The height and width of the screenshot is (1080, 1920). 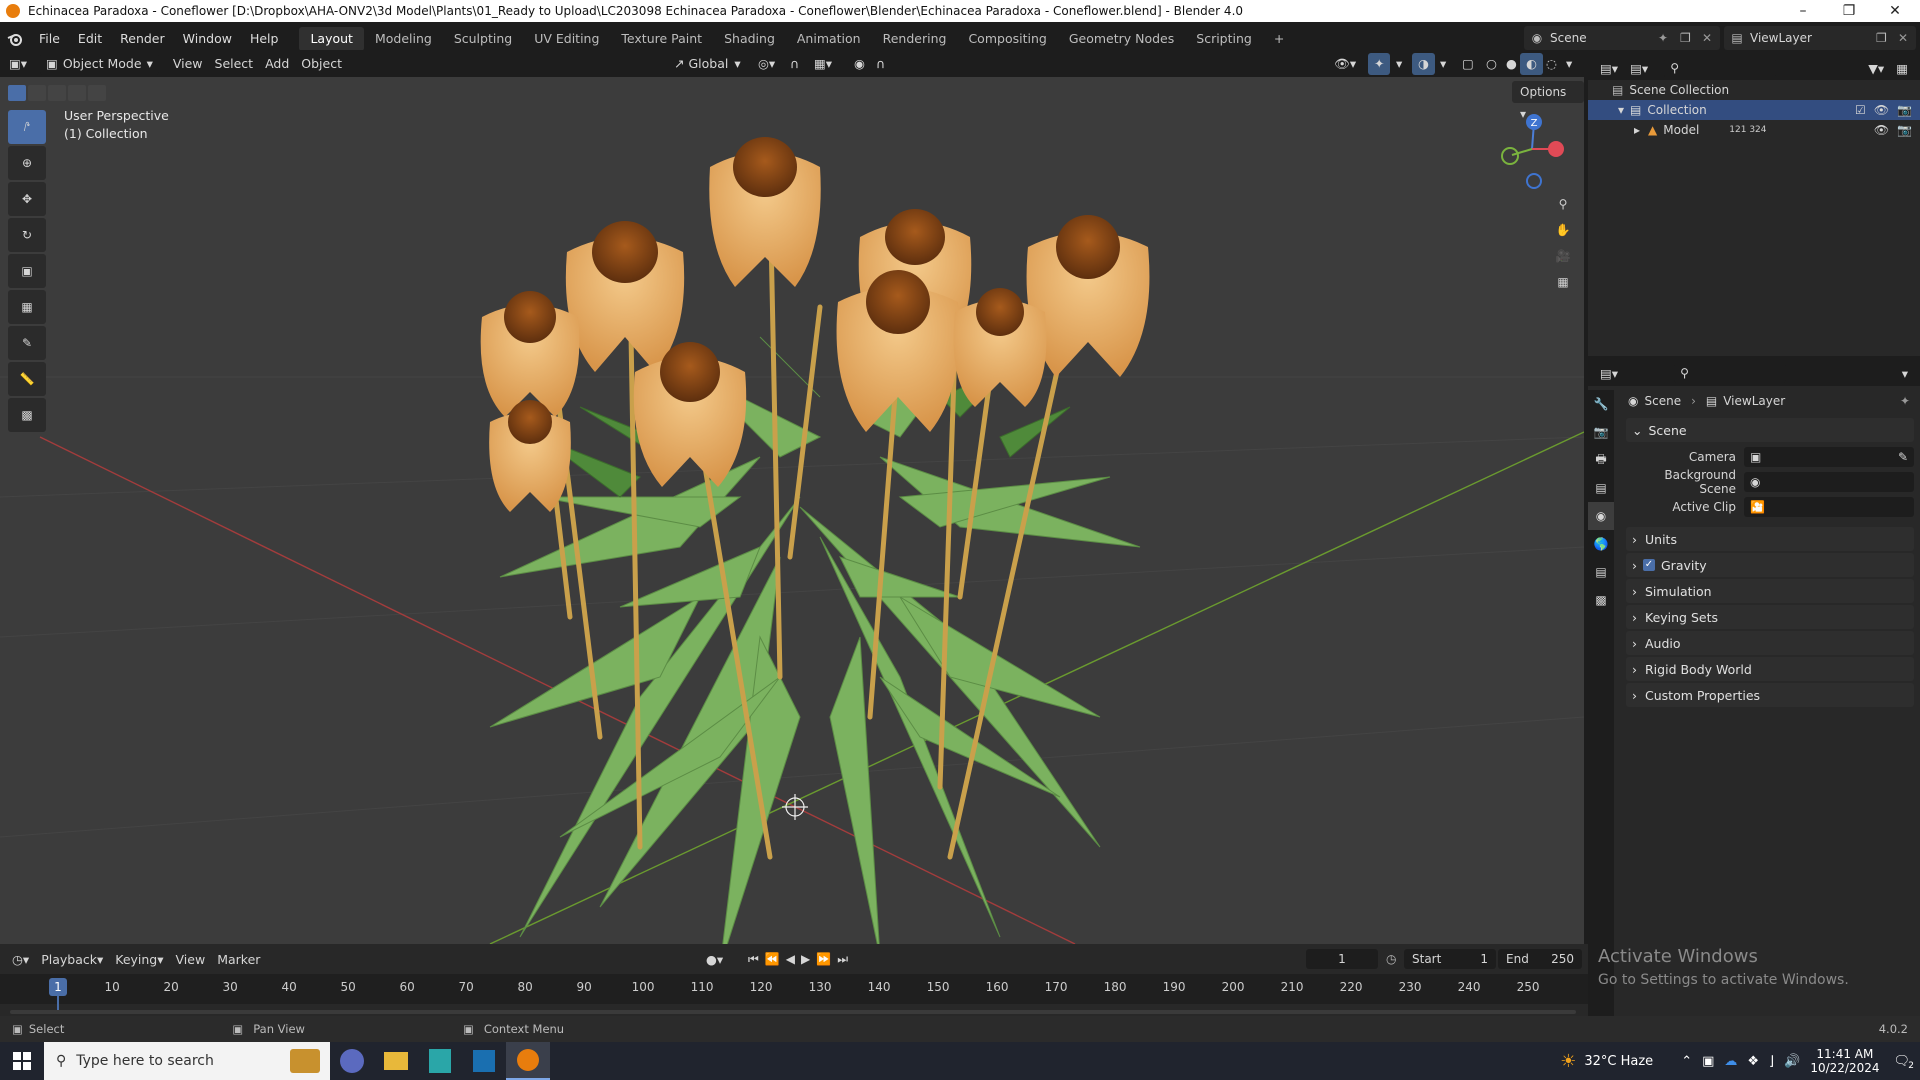 What do you see at coordinates (714, 959) in the screenshot?
I see `auto-keying-button: ●▾` at bounding box center [714, 959].